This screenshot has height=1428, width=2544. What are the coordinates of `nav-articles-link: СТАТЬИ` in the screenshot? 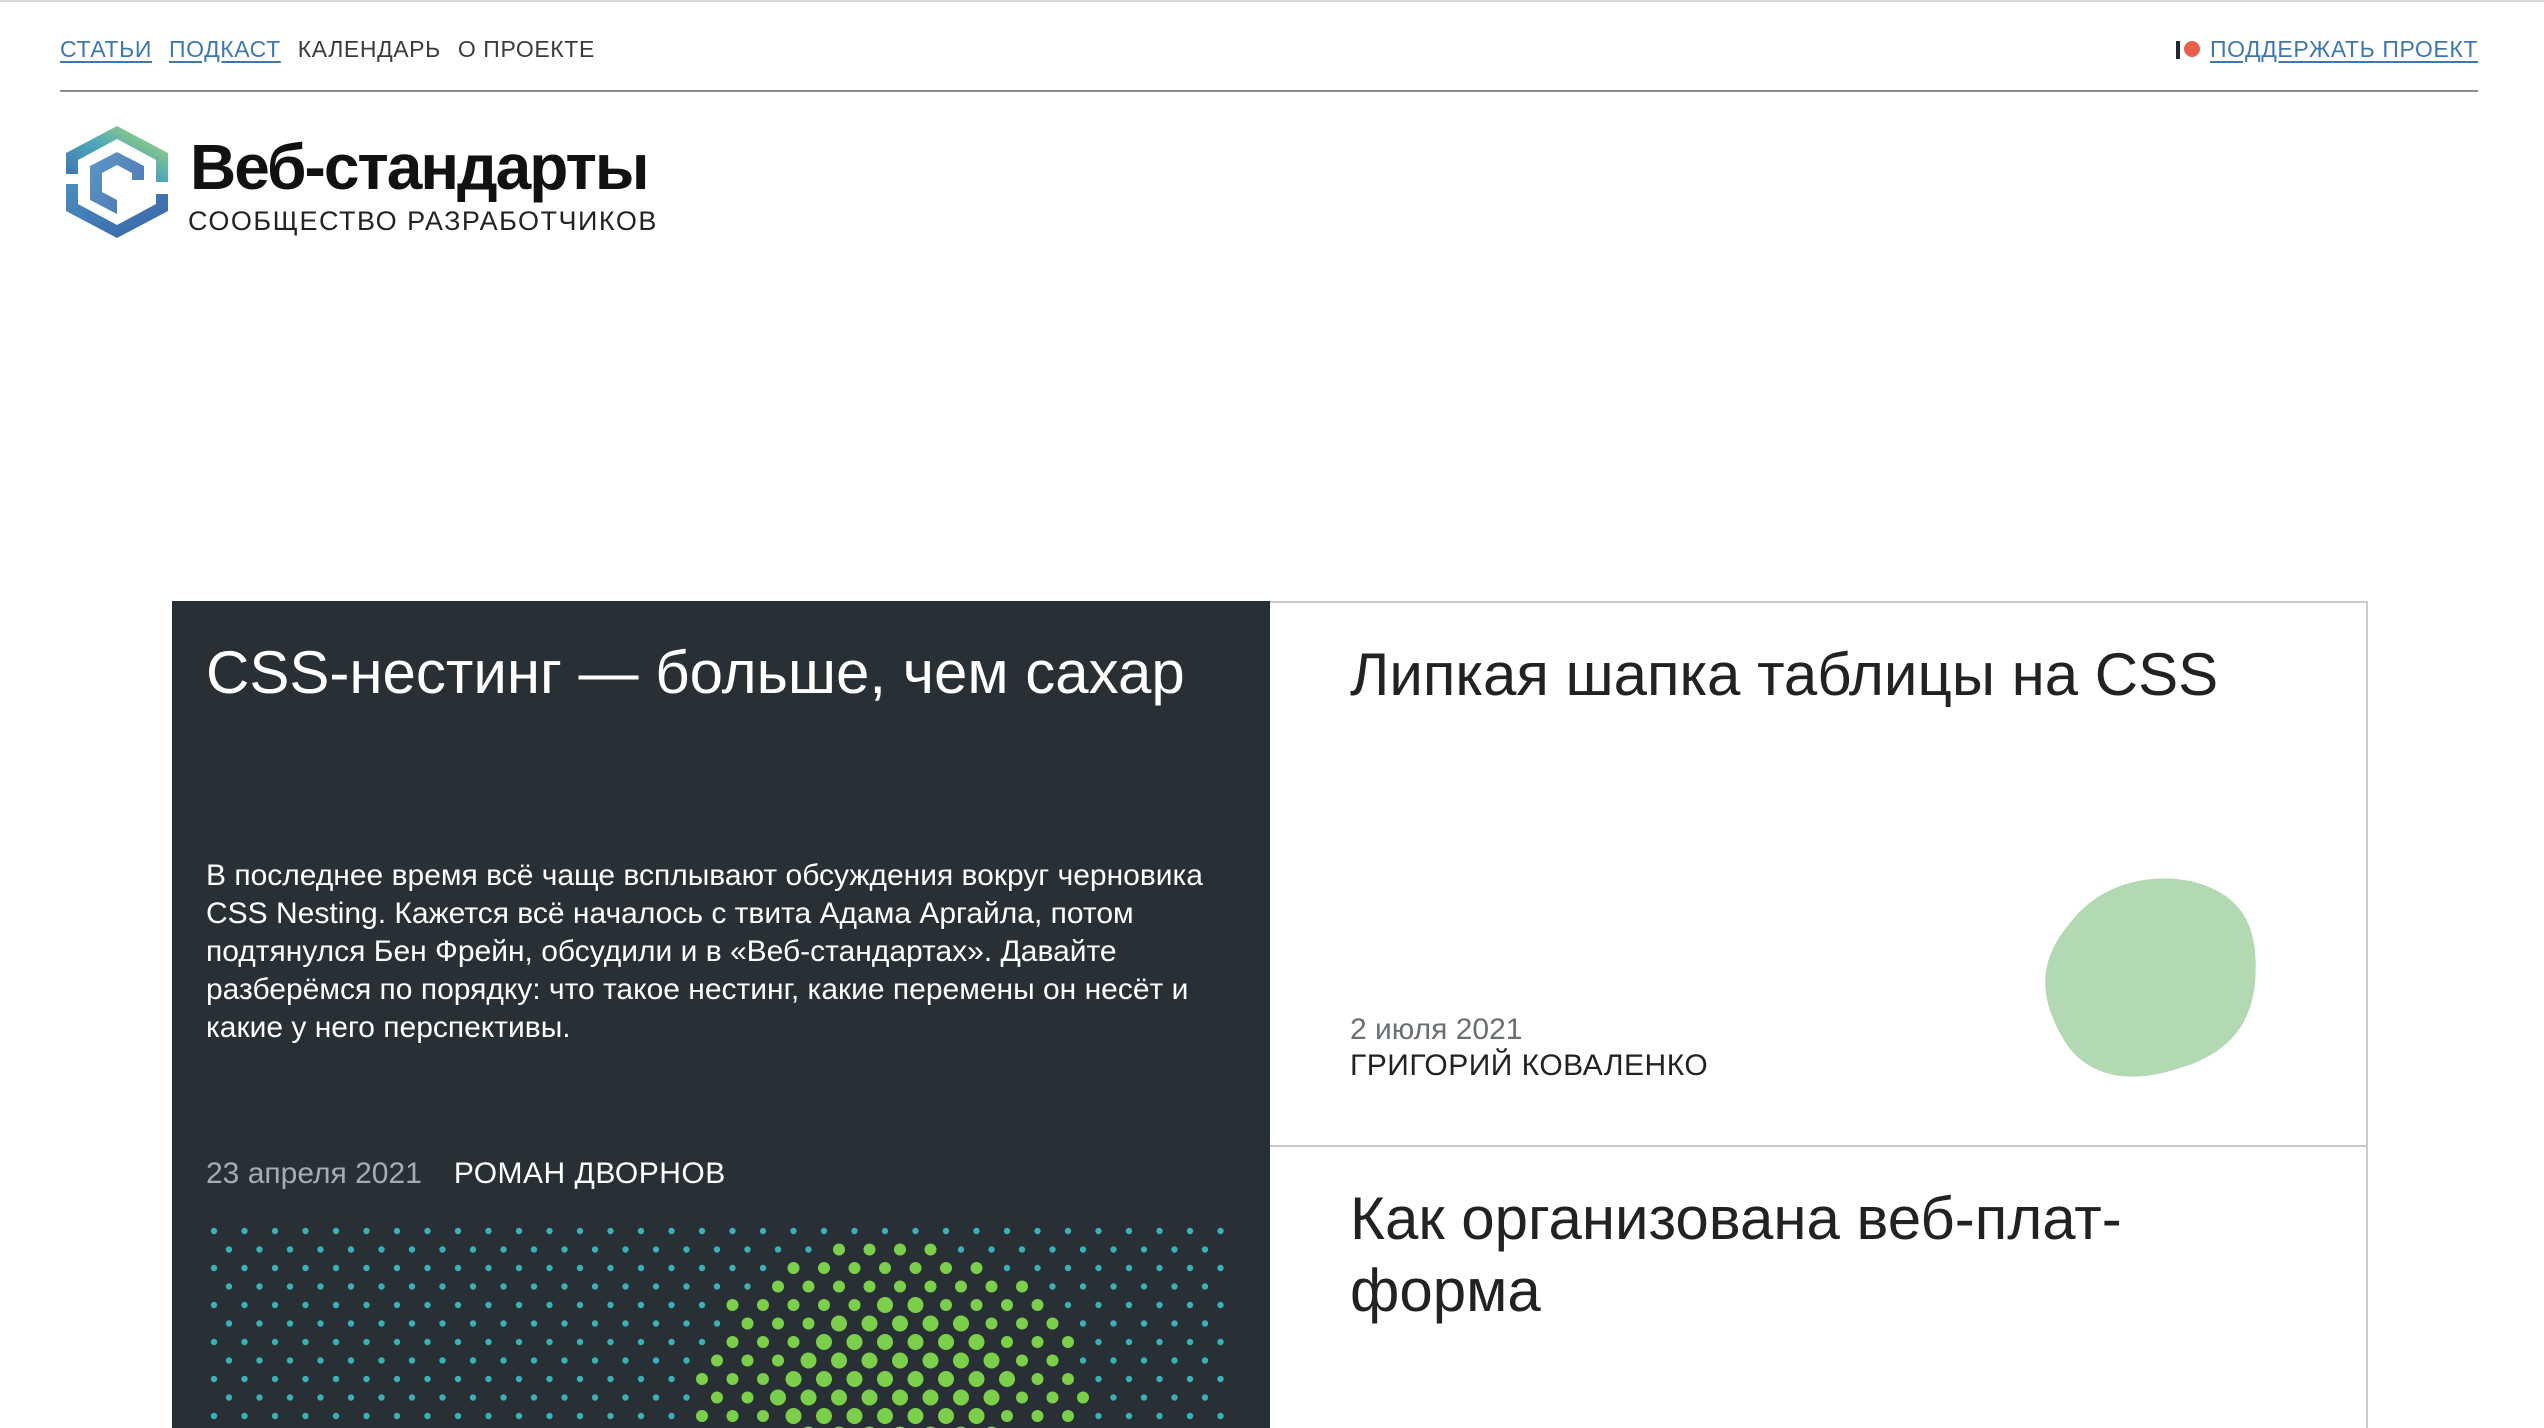 It's located at (106, 49).